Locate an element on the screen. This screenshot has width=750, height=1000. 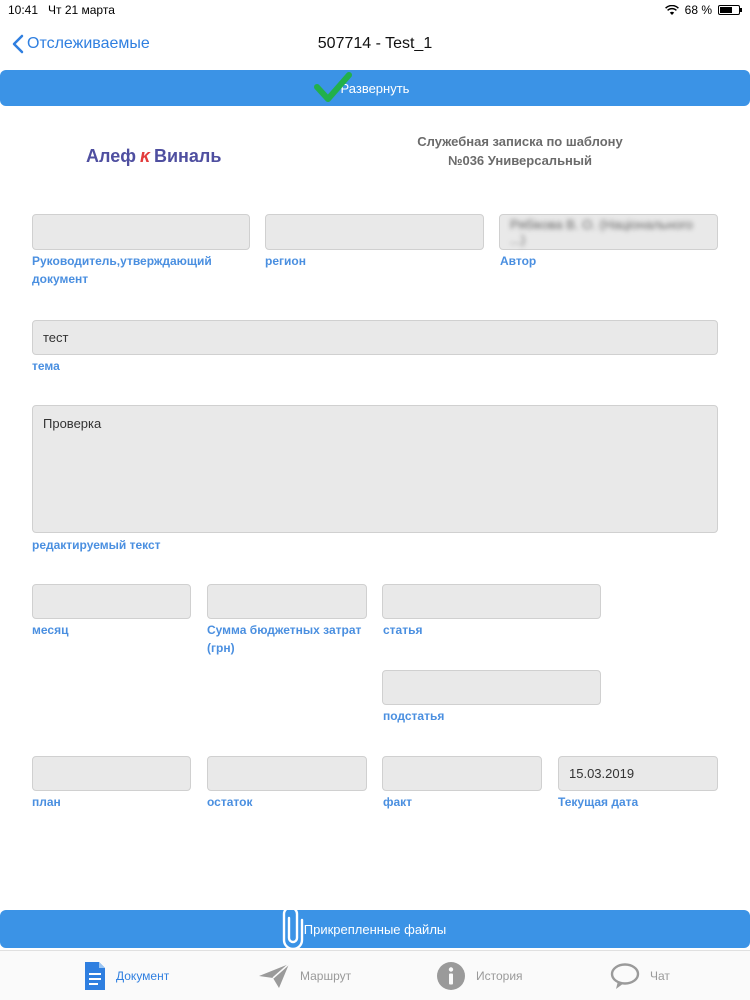
logo-text-left: Алеф is located at coordinates (111, 156).